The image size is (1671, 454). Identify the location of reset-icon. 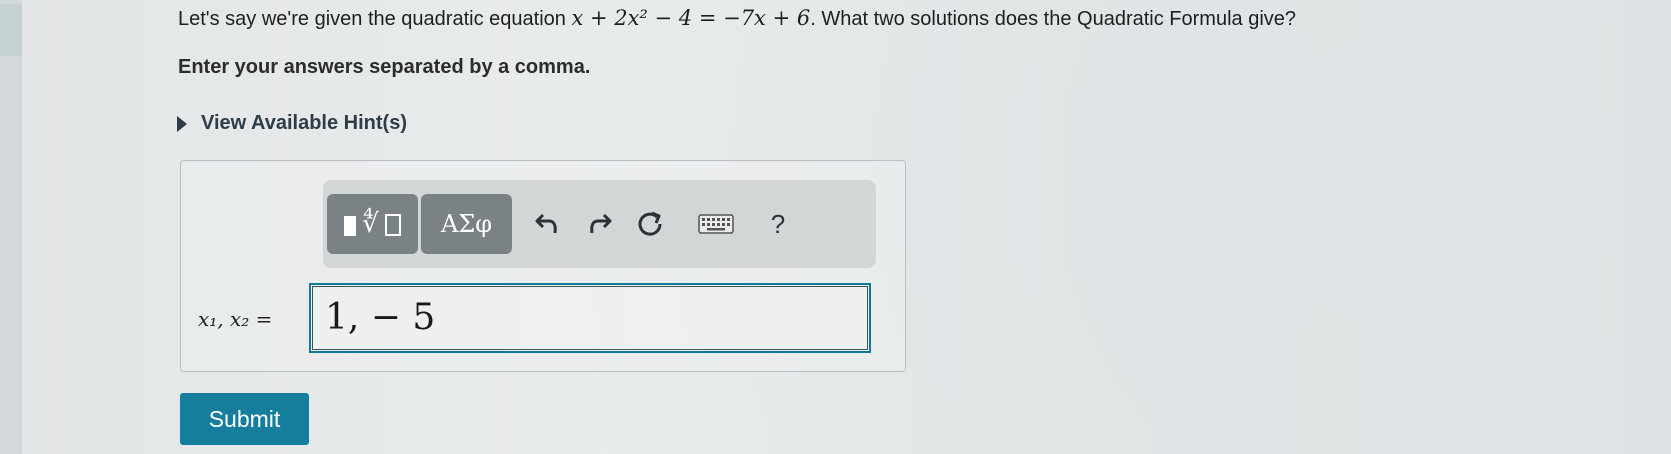
(650, 223).